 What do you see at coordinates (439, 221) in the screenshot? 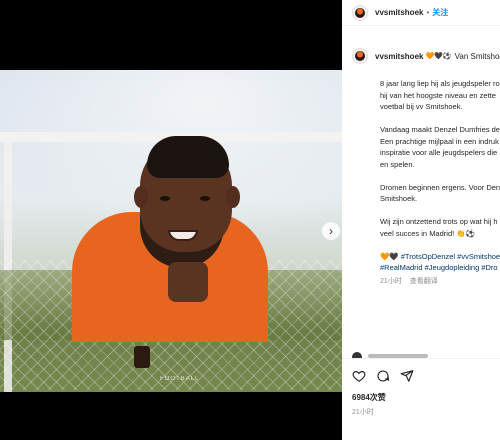
I see `caption-line: Wij zijn ontzettend trots op wat hij h` at bounding box center [439, 221].